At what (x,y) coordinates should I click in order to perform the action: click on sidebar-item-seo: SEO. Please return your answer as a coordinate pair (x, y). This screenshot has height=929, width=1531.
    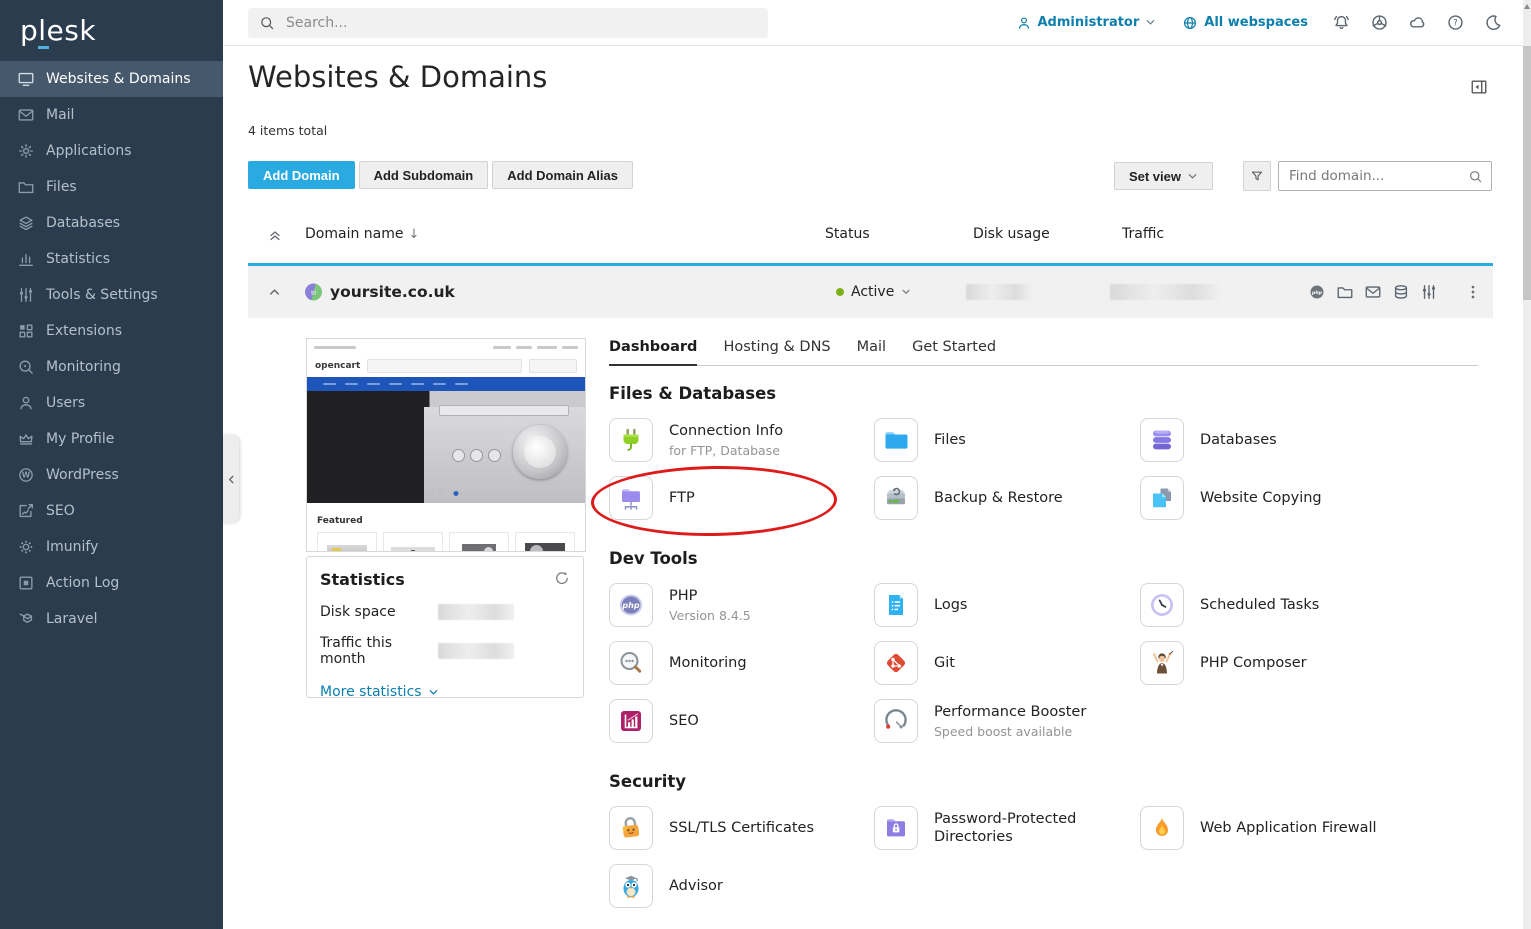
    Looking at the image, I should click on (111, 511).